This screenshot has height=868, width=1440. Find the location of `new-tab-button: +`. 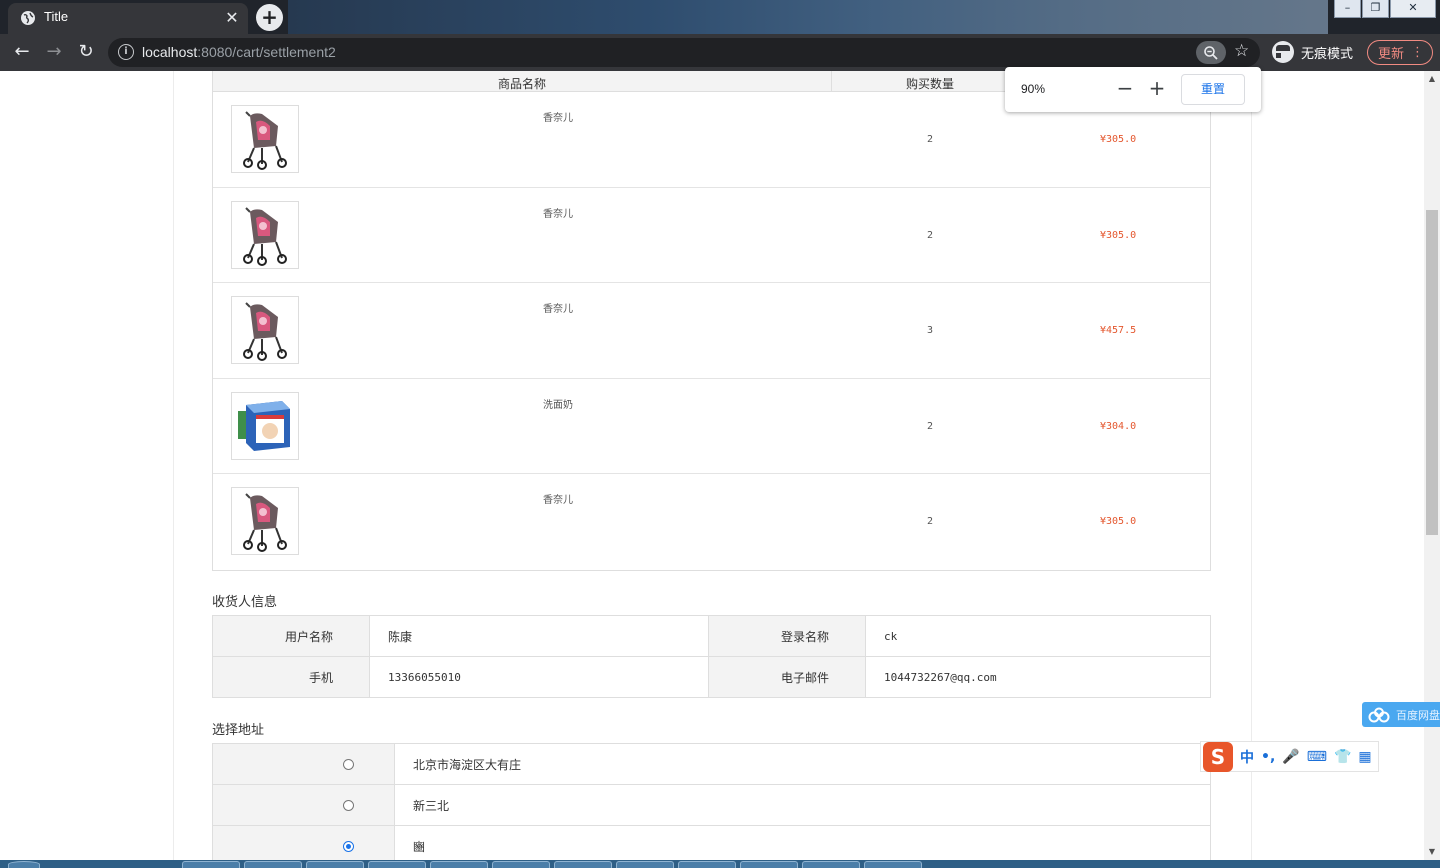

new-tab-button: + is located at coordinates (269, 17).